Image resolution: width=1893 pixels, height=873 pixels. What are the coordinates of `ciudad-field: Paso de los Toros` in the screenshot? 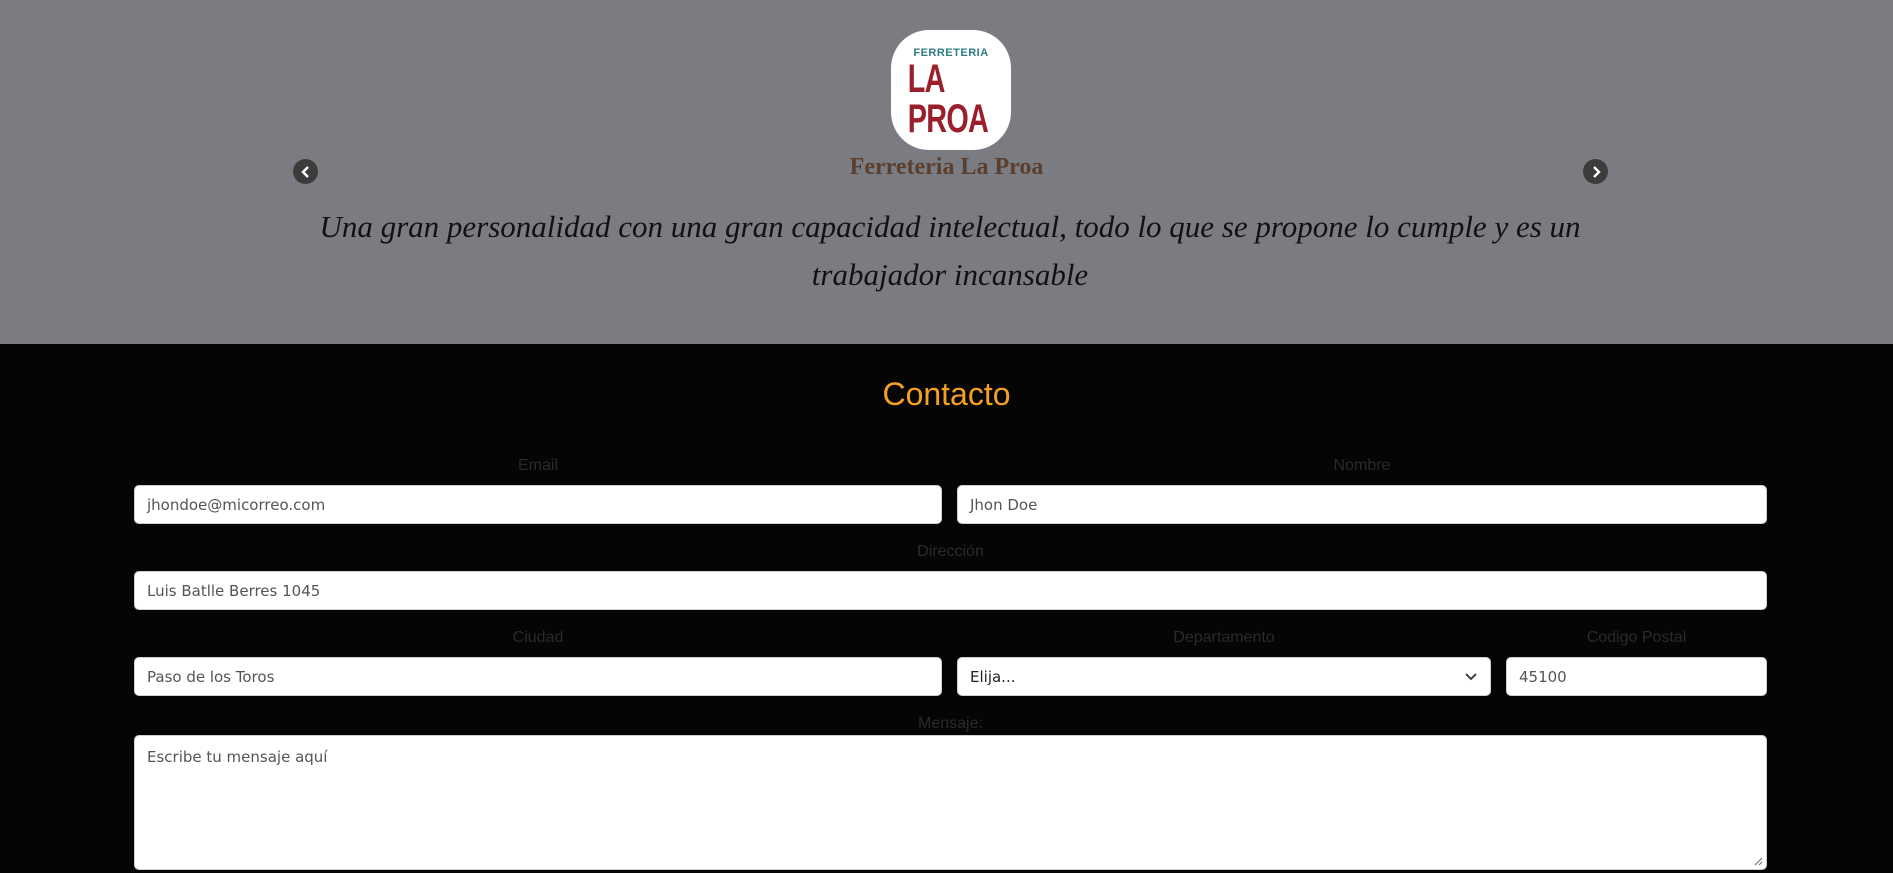 It's located at (538, 676).